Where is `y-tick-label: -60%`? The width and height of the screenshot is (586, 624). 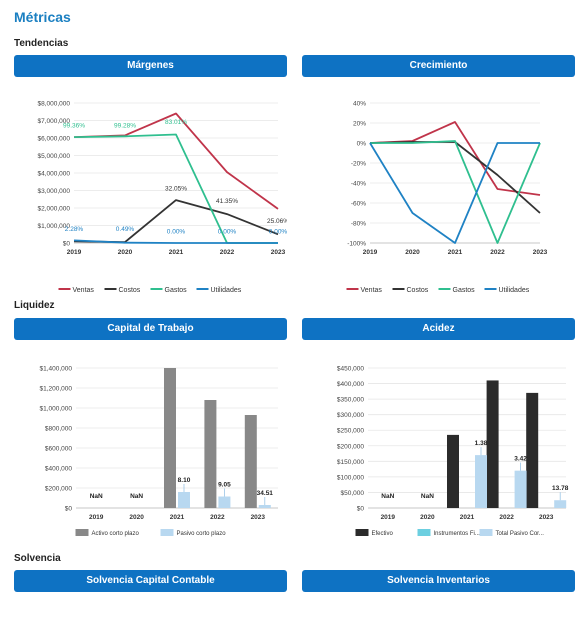
y-tick-label: -60% is located at coordinates (358, 204).